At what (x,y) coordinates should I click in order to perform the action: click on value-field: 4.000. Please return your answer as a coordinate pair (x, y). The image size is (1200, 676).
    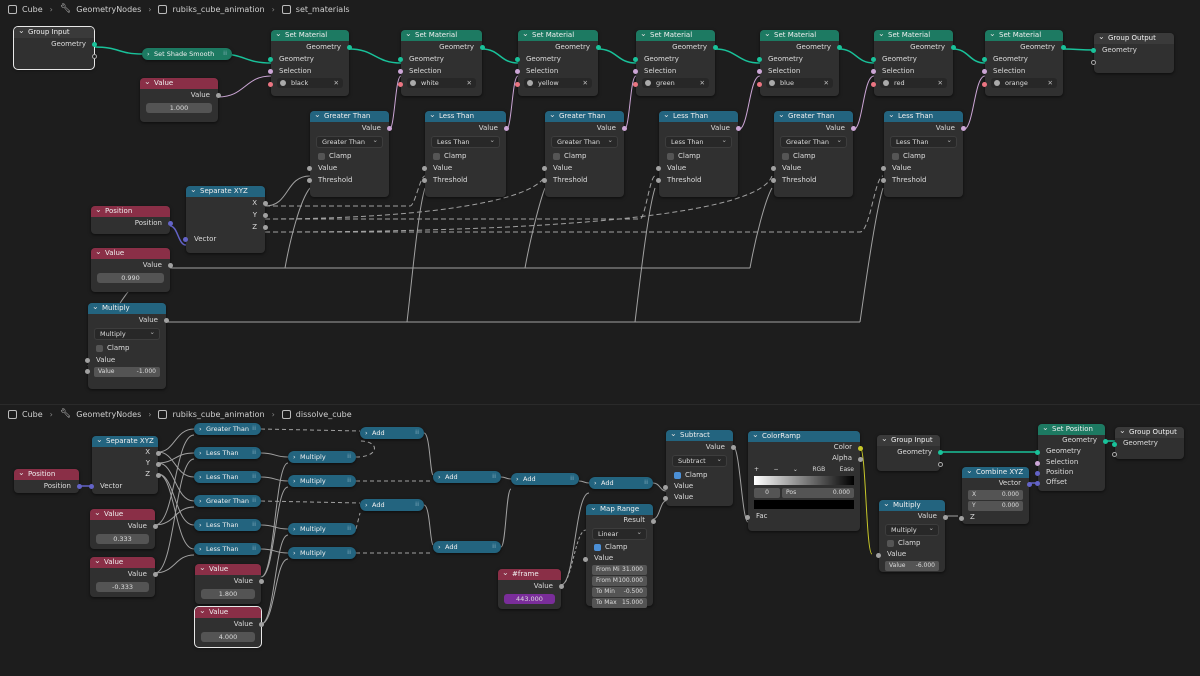
    Looking at the image, I should click on (228, 637).